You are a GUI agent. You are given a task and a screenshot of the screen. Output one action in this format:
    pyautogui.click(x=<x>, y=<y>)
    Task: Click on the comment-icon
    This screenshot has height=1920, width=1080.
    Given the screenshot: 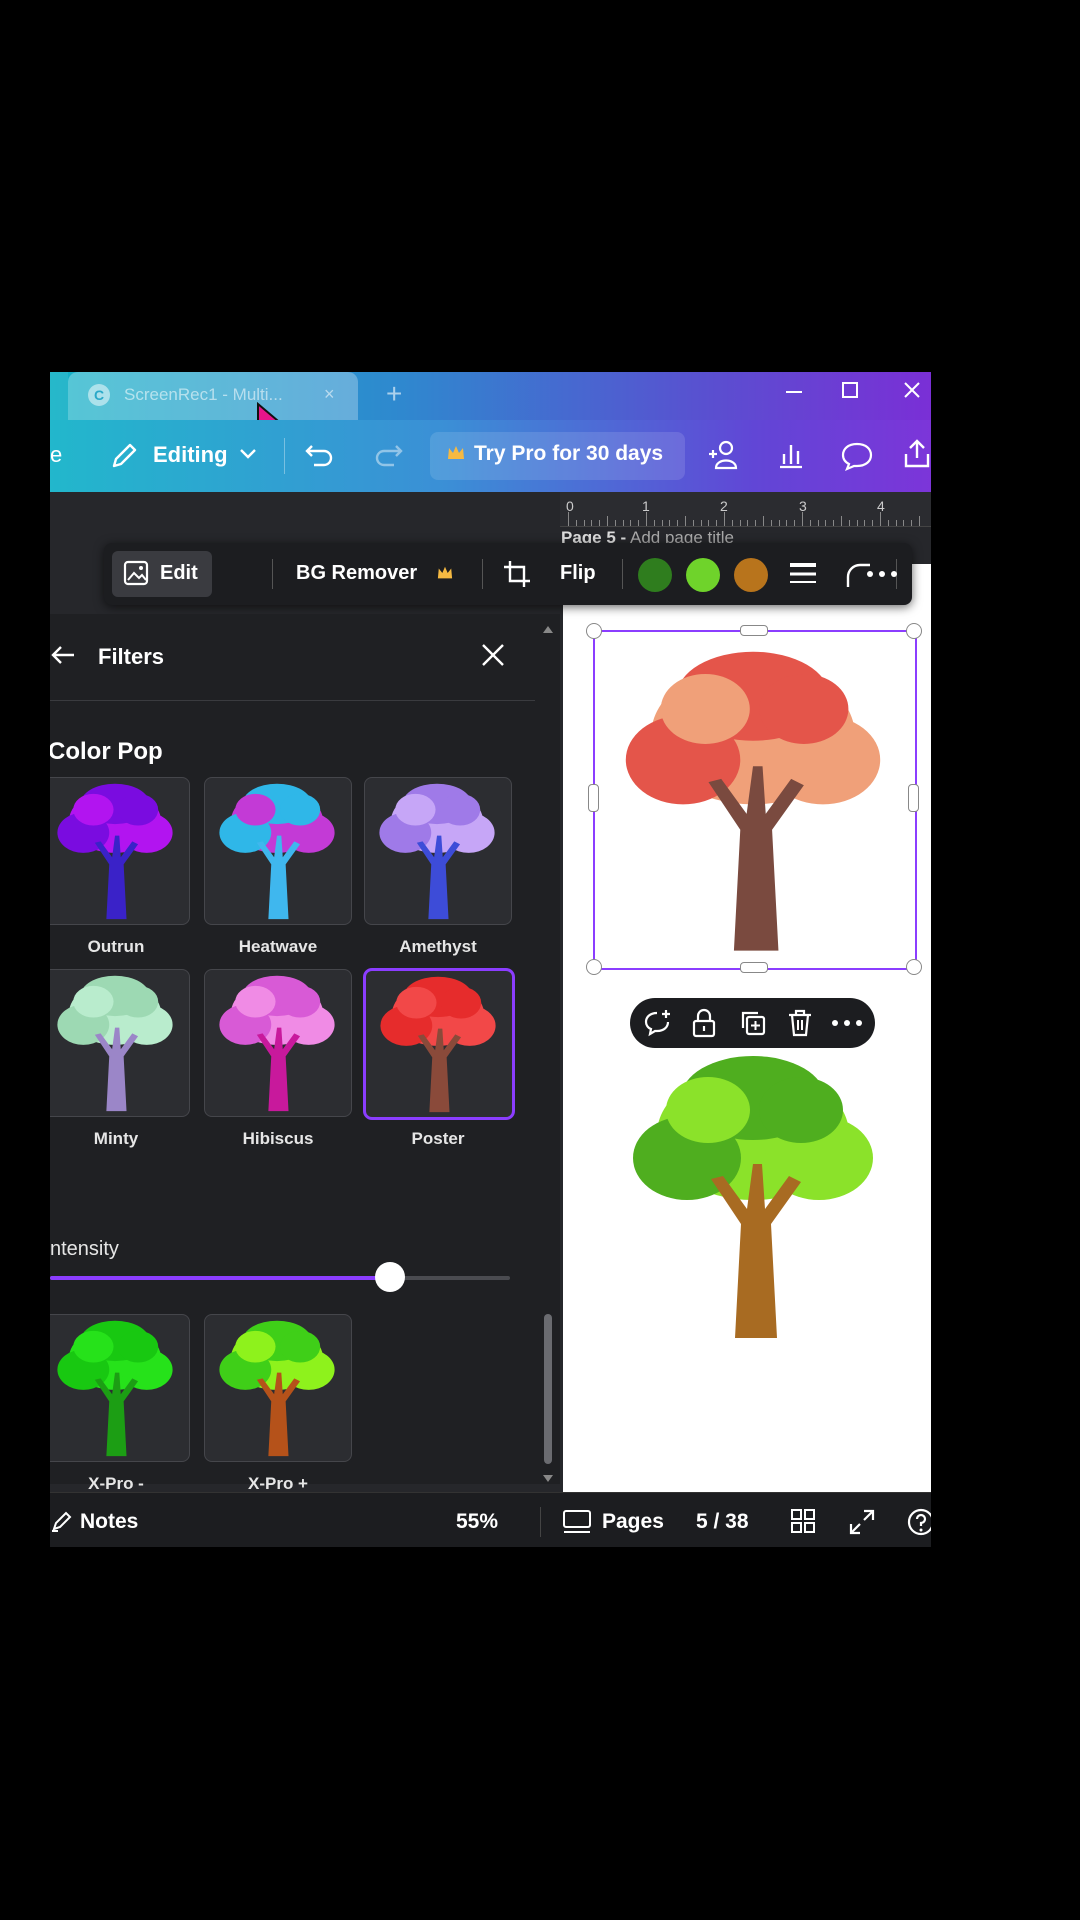 What is the action you would take?
    pyautogui.click(x=857, y=458)
    